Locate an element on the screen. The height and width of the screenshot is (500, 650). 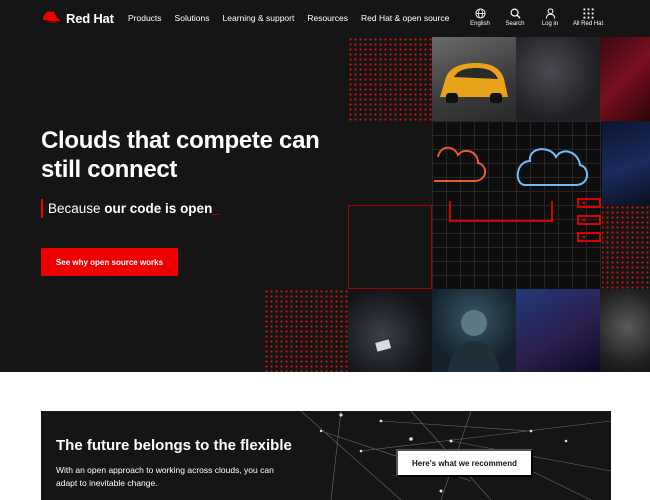
red-hat-logo: Red Hat is located at coordinates (77, 18).